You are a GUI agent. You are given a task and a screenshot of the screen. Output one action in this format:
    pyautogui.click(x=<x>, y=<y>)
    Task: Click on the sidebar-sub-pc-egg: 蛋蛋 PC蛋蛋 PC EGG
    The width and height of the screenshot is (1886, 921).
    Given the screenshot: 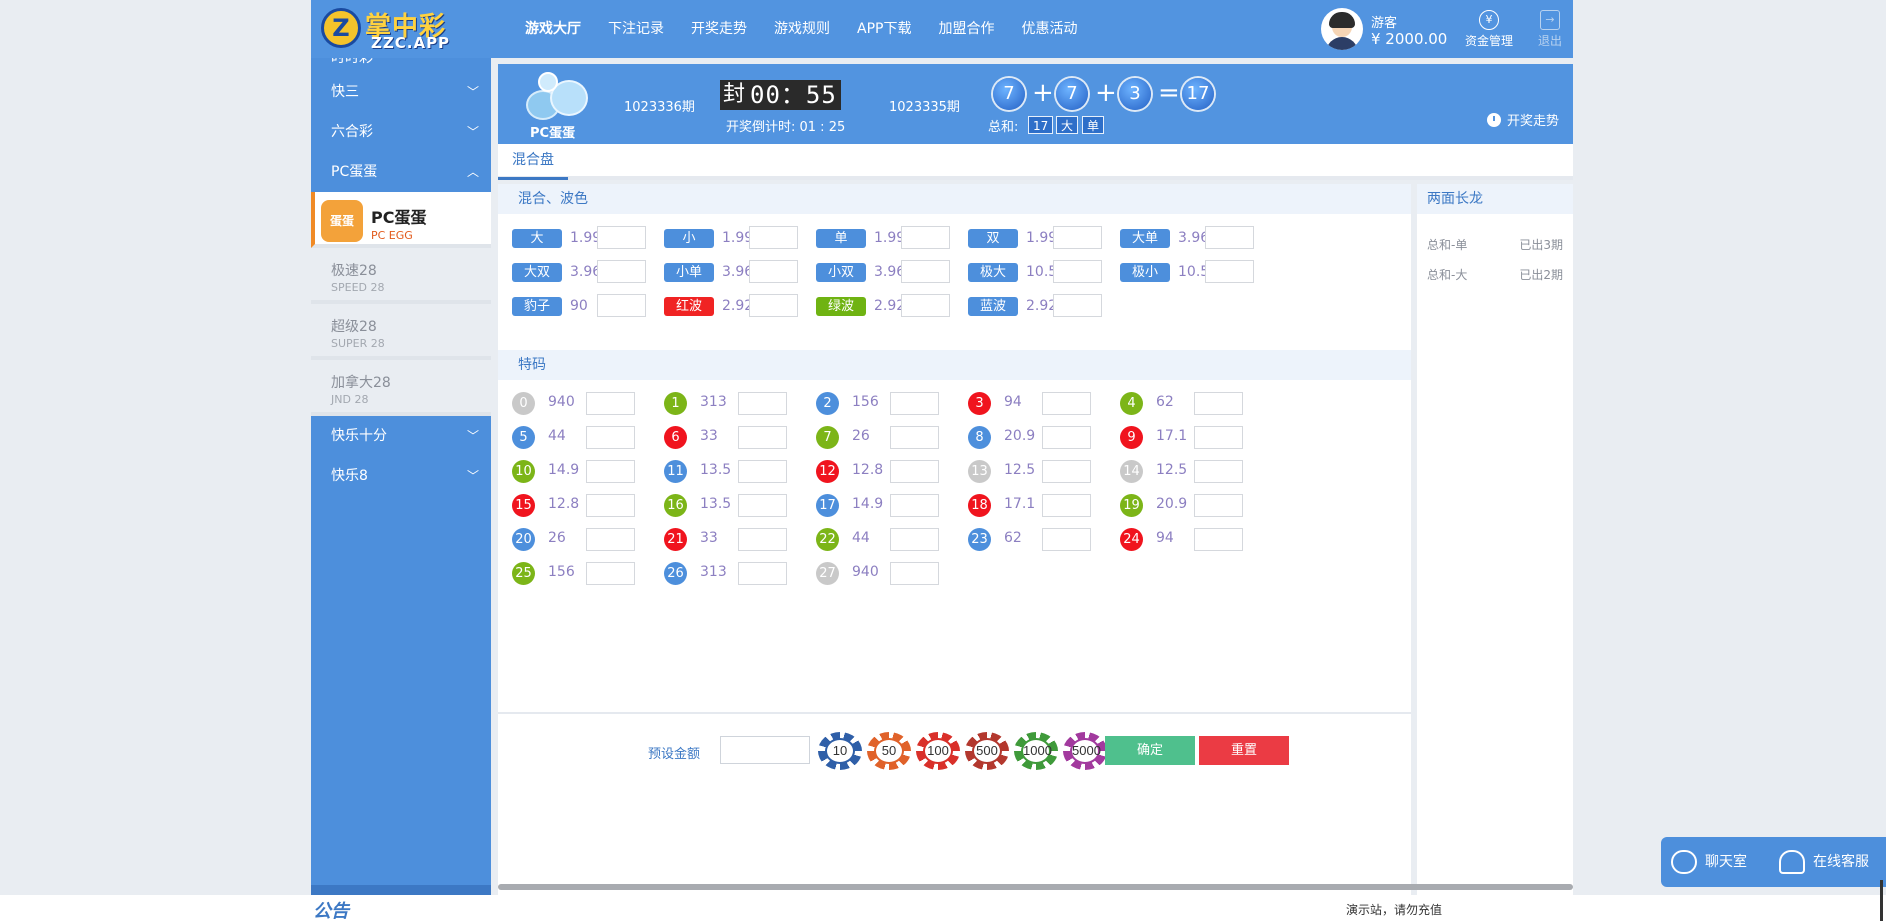 What is the action you would take?
    pyautogui.click(x=401, y=220)
    